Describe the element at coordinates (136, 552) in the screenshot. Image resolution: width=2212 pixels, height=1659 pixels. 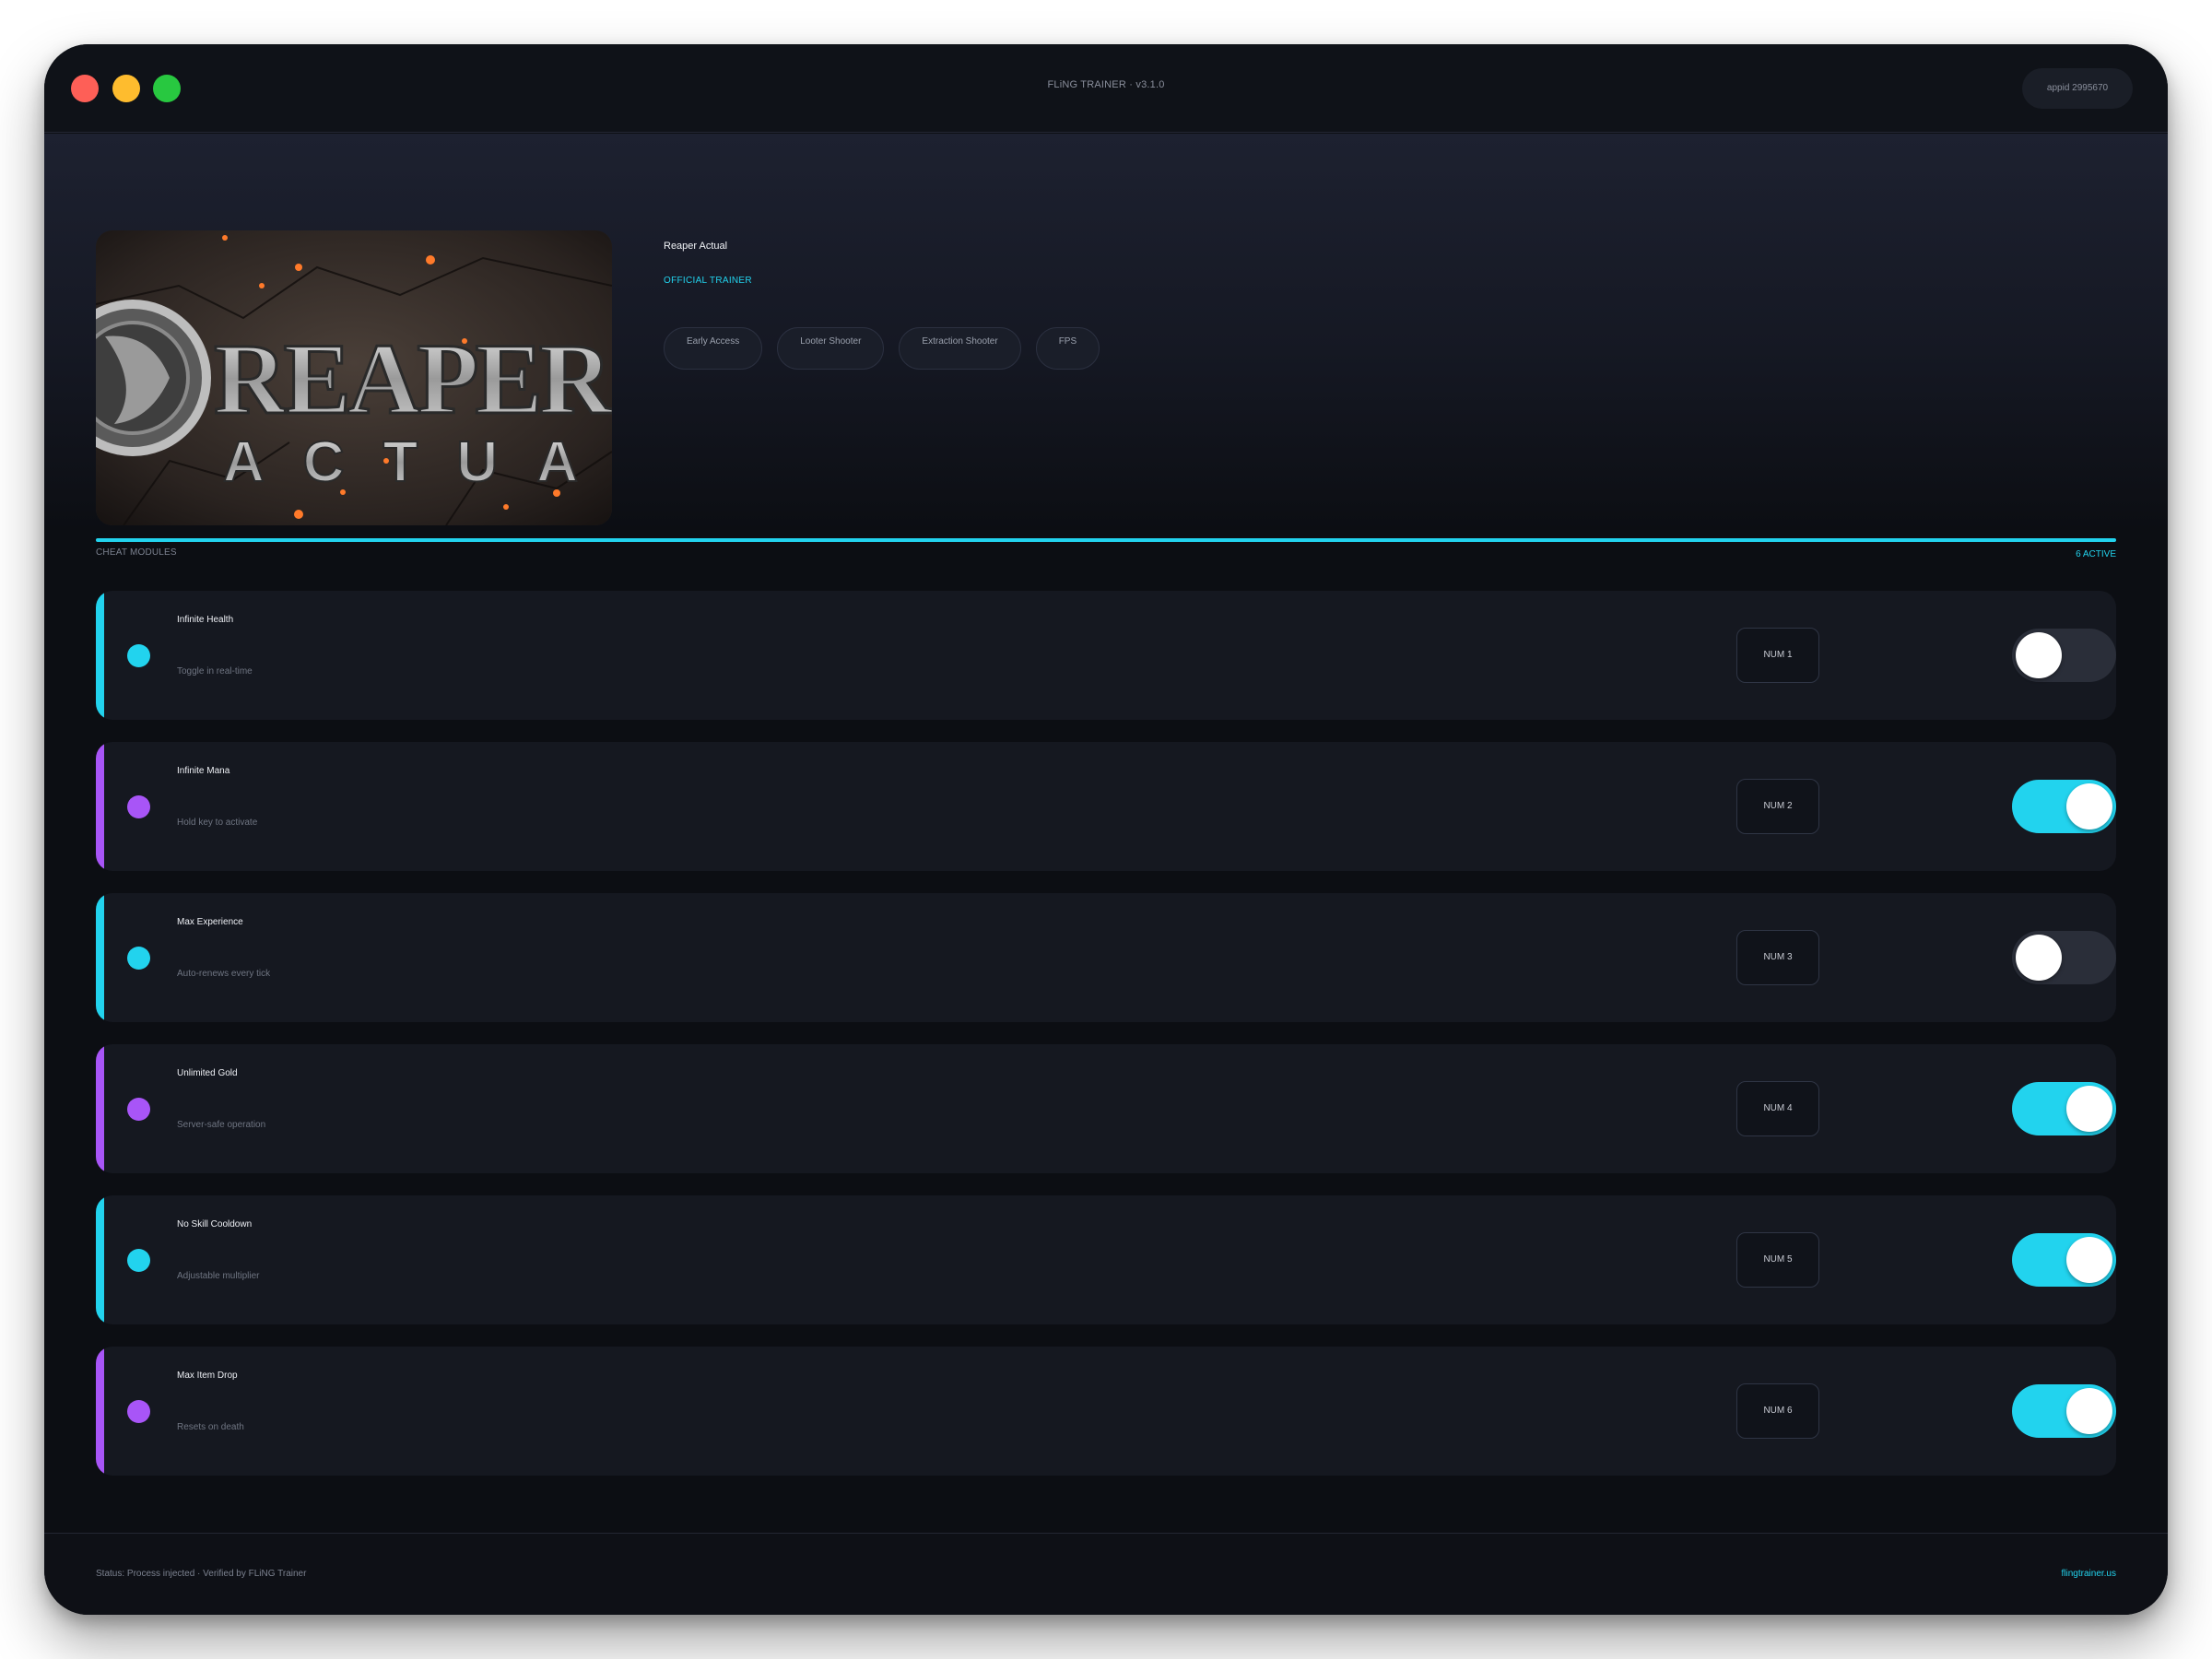
I see `section-label: CHEAT MODULES` at that location.